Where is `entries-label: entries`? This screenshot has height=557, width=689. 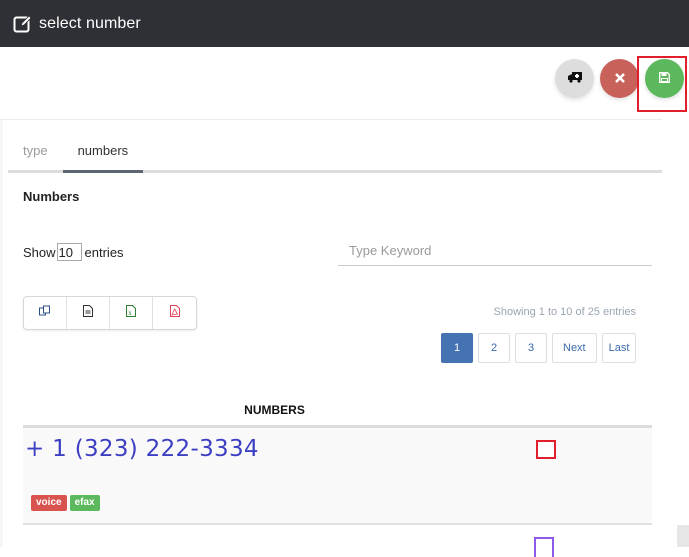
entries-label: entries is located at coordinates (104, 252).